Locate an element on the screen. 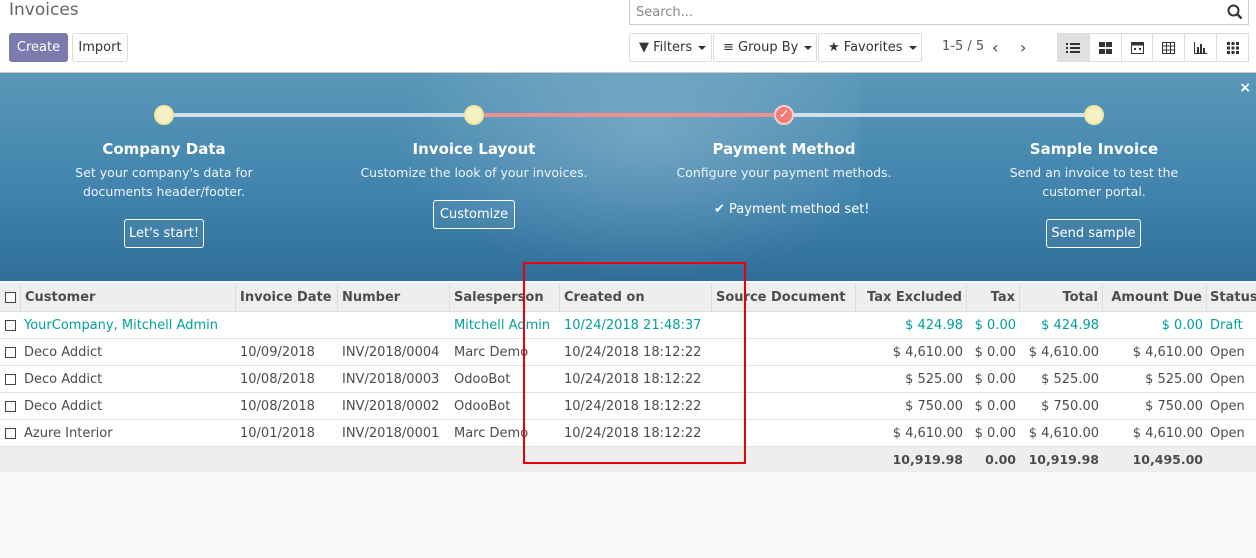 Image resolution: width=1256 pixels, height=558 pixels. page-title: Invoices is located at coordinates (44, 10).